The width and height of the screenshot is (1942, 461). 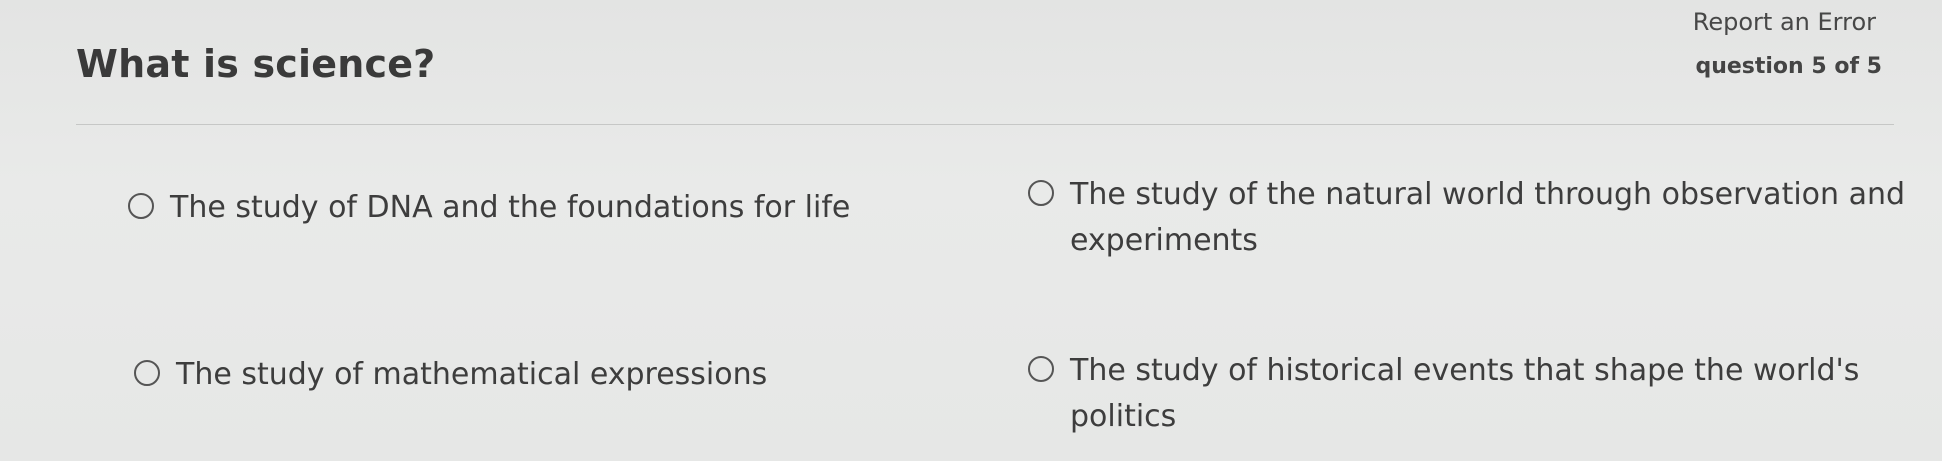 I want to click on answer-option-3-label: The study of mathematical expressions, so click(x=472, y=374).